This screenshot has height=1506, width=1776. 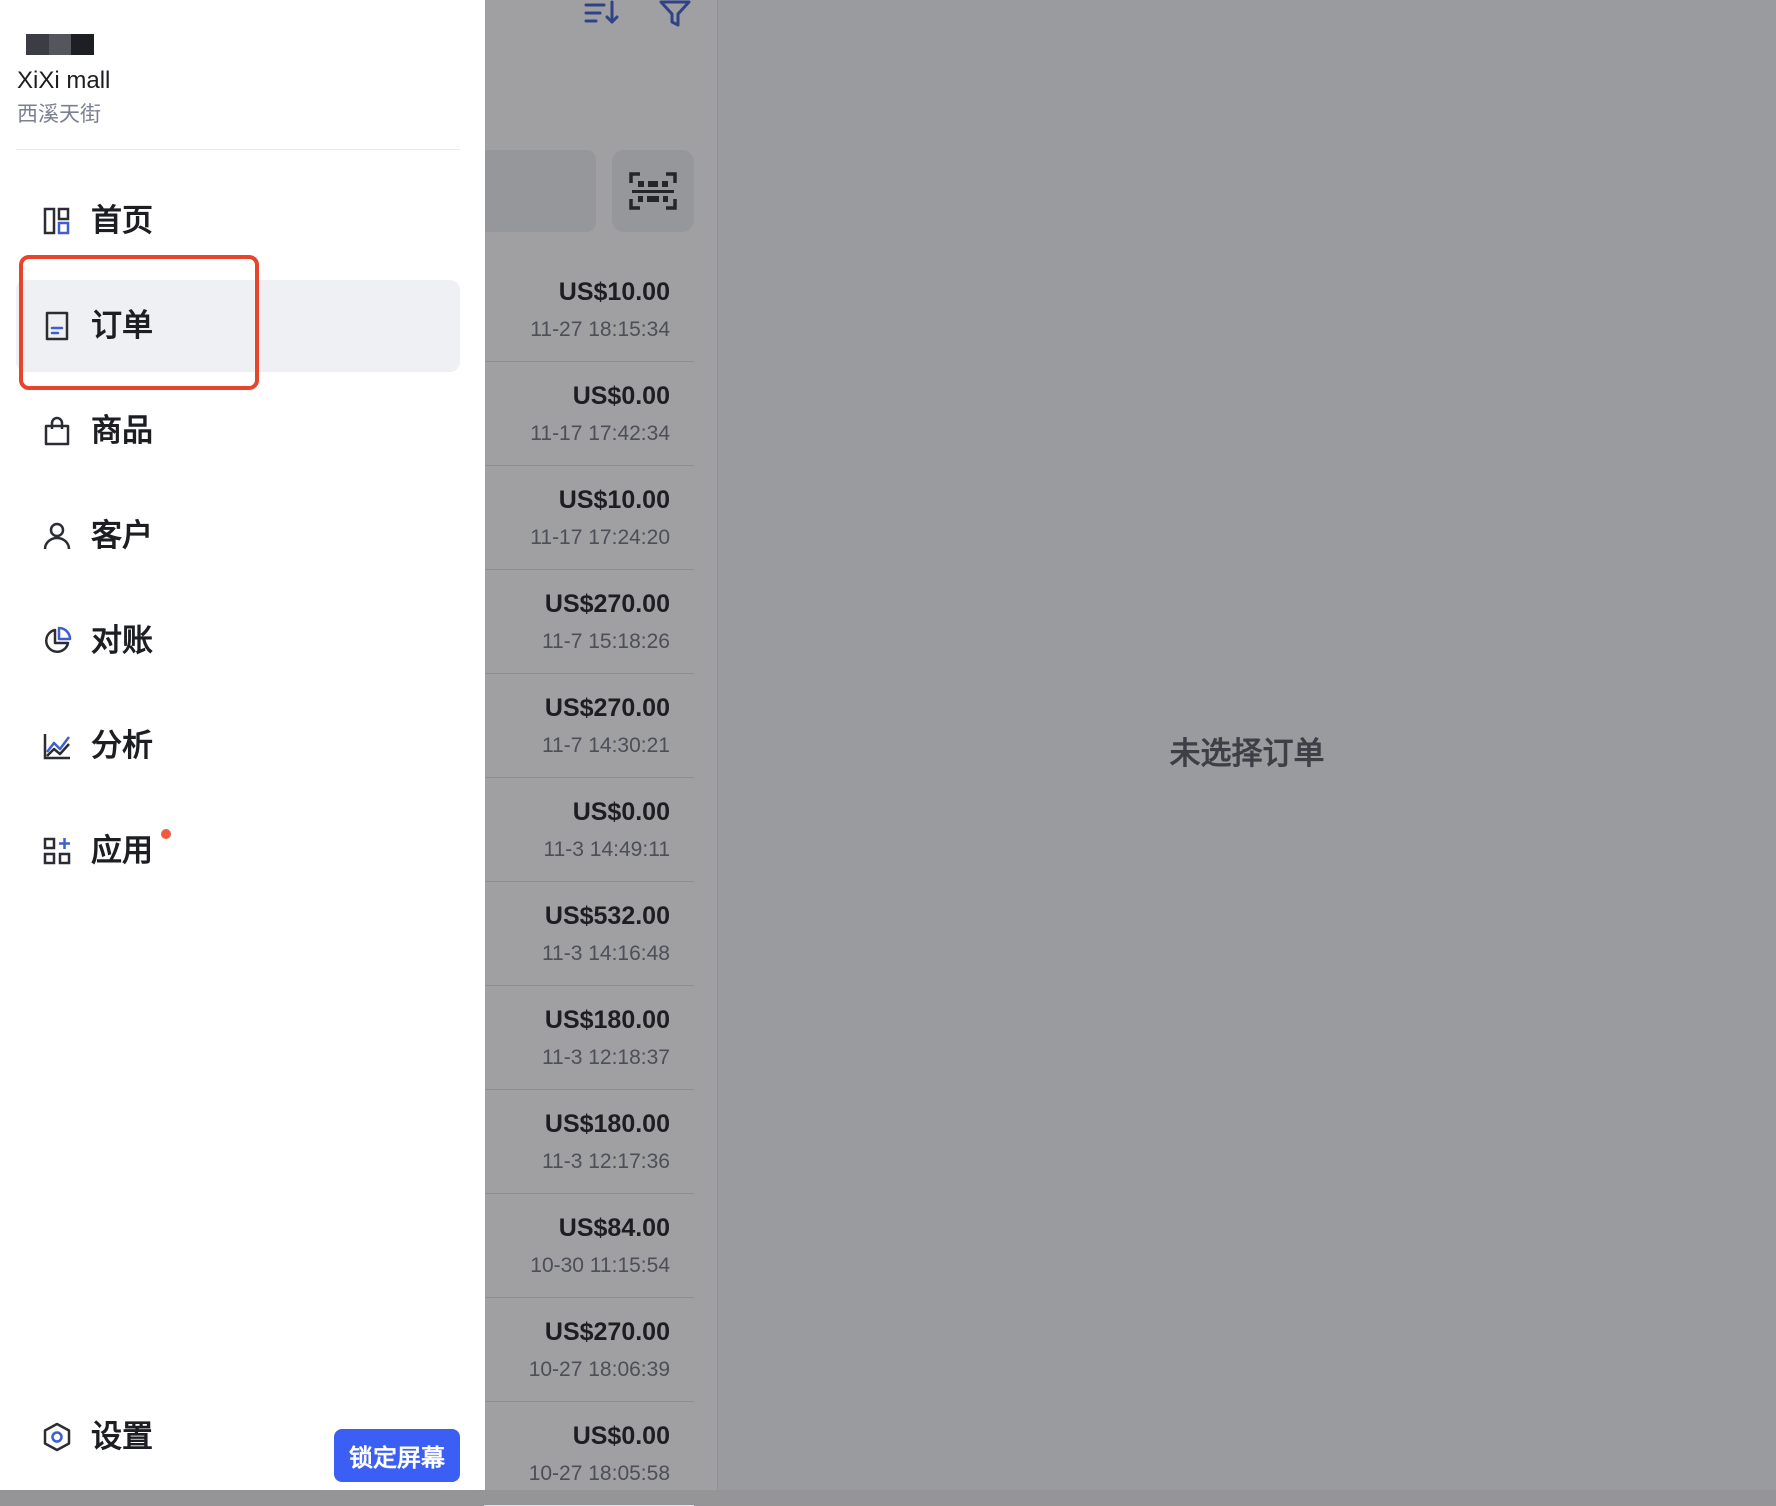 What do you see at coordinates (238, 221) in the screenshot?
I see `sidebar-item-home: 首页` at bounding box center [238, 221].